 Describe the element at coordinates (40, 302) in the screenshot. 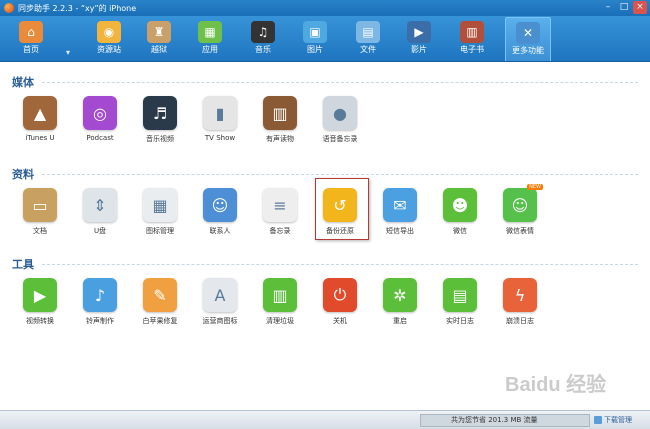

I see `tool-tile-video-convert: ▶ 视频转换` at that location.